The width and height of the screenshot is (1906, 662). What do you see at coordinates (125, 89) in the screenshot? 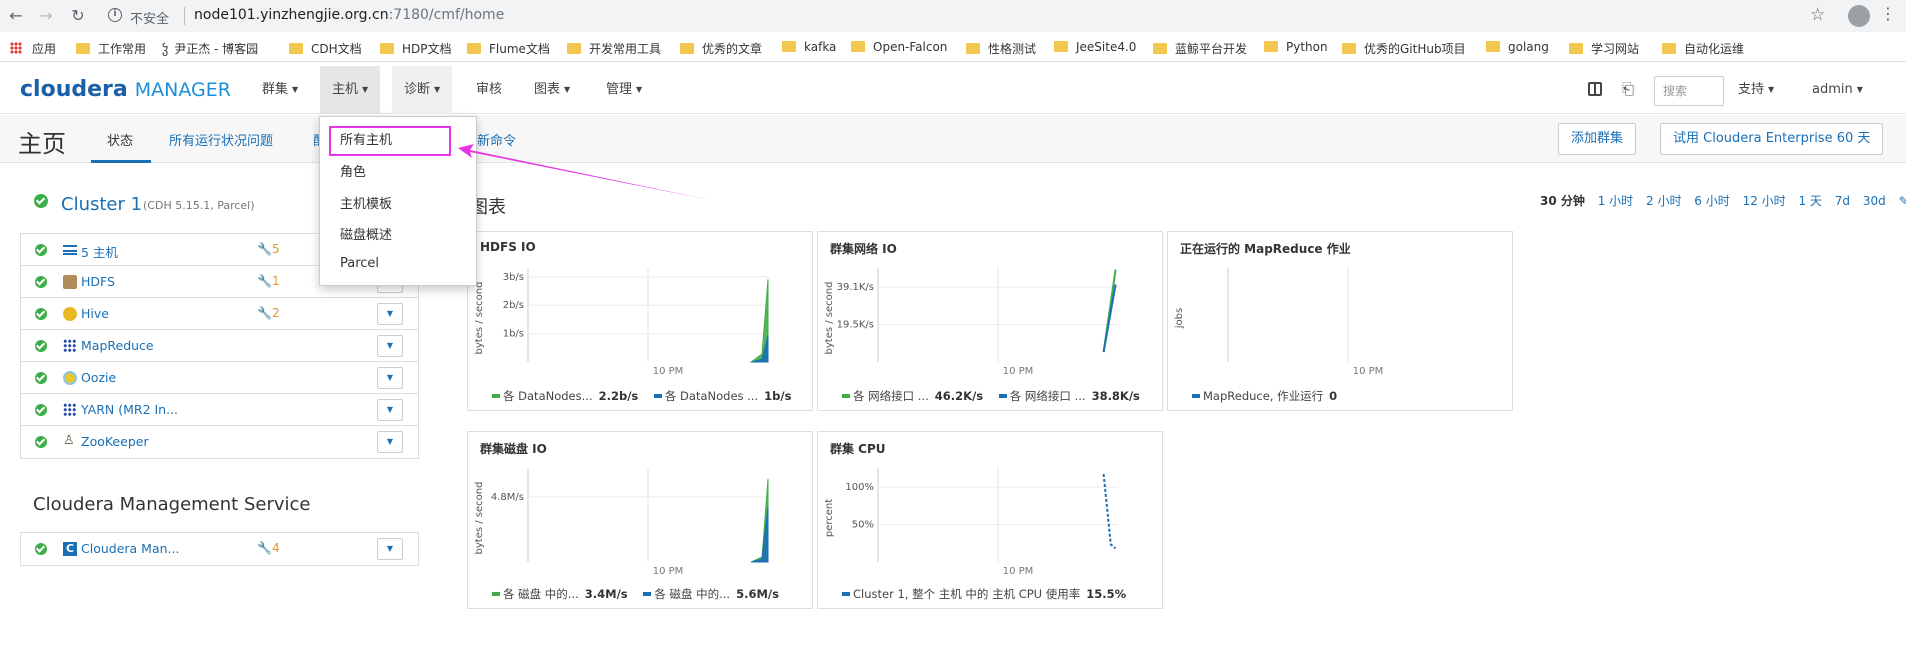
I see `cloudera-manager-logo: cloudera MANAGER` at bounding box center [125, 89].